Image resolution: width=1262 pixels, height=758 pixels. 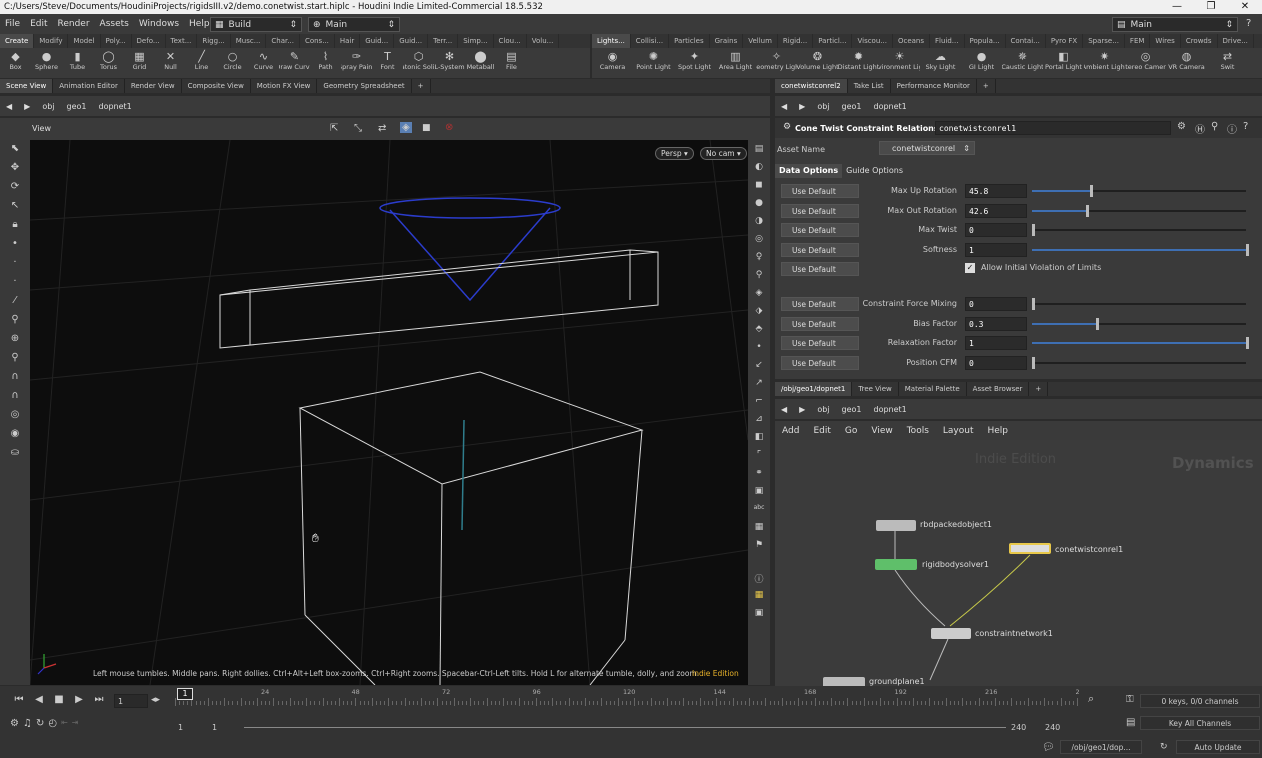 What do you see at coordinates (39, 699) in the screenshot?
I see `play-back-icon: ◀` at bounding box center [39, 699].